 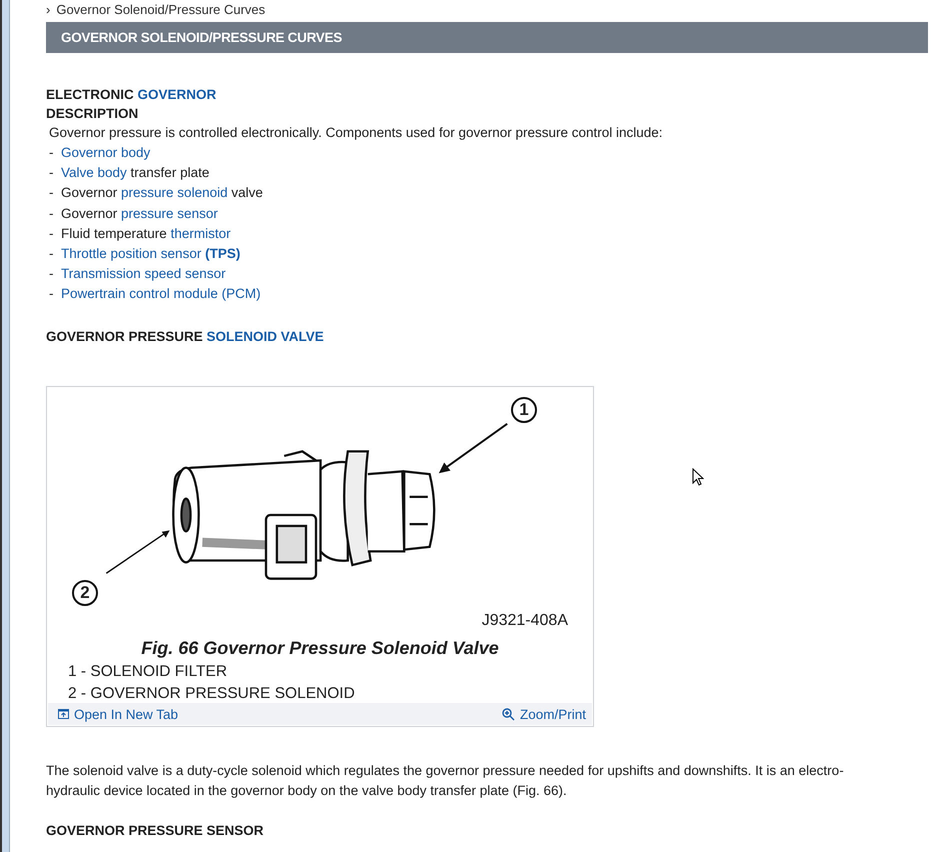 What do you see at coordinates (265, 336) in the screenshot?
I see `heading-link: SOLENOID VALVE` at bounding box center [265, 336].